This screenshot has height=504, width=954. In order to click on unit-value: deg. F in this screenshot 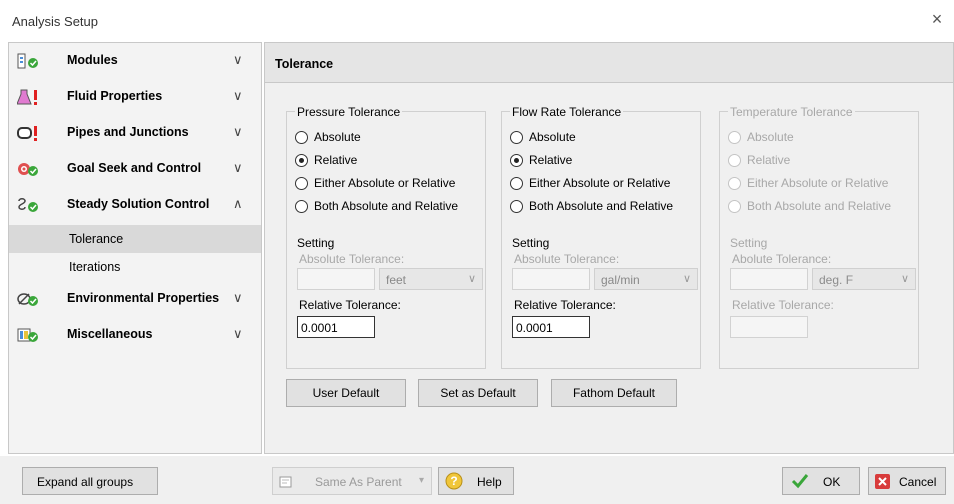, I will do `click(836, 280)`.